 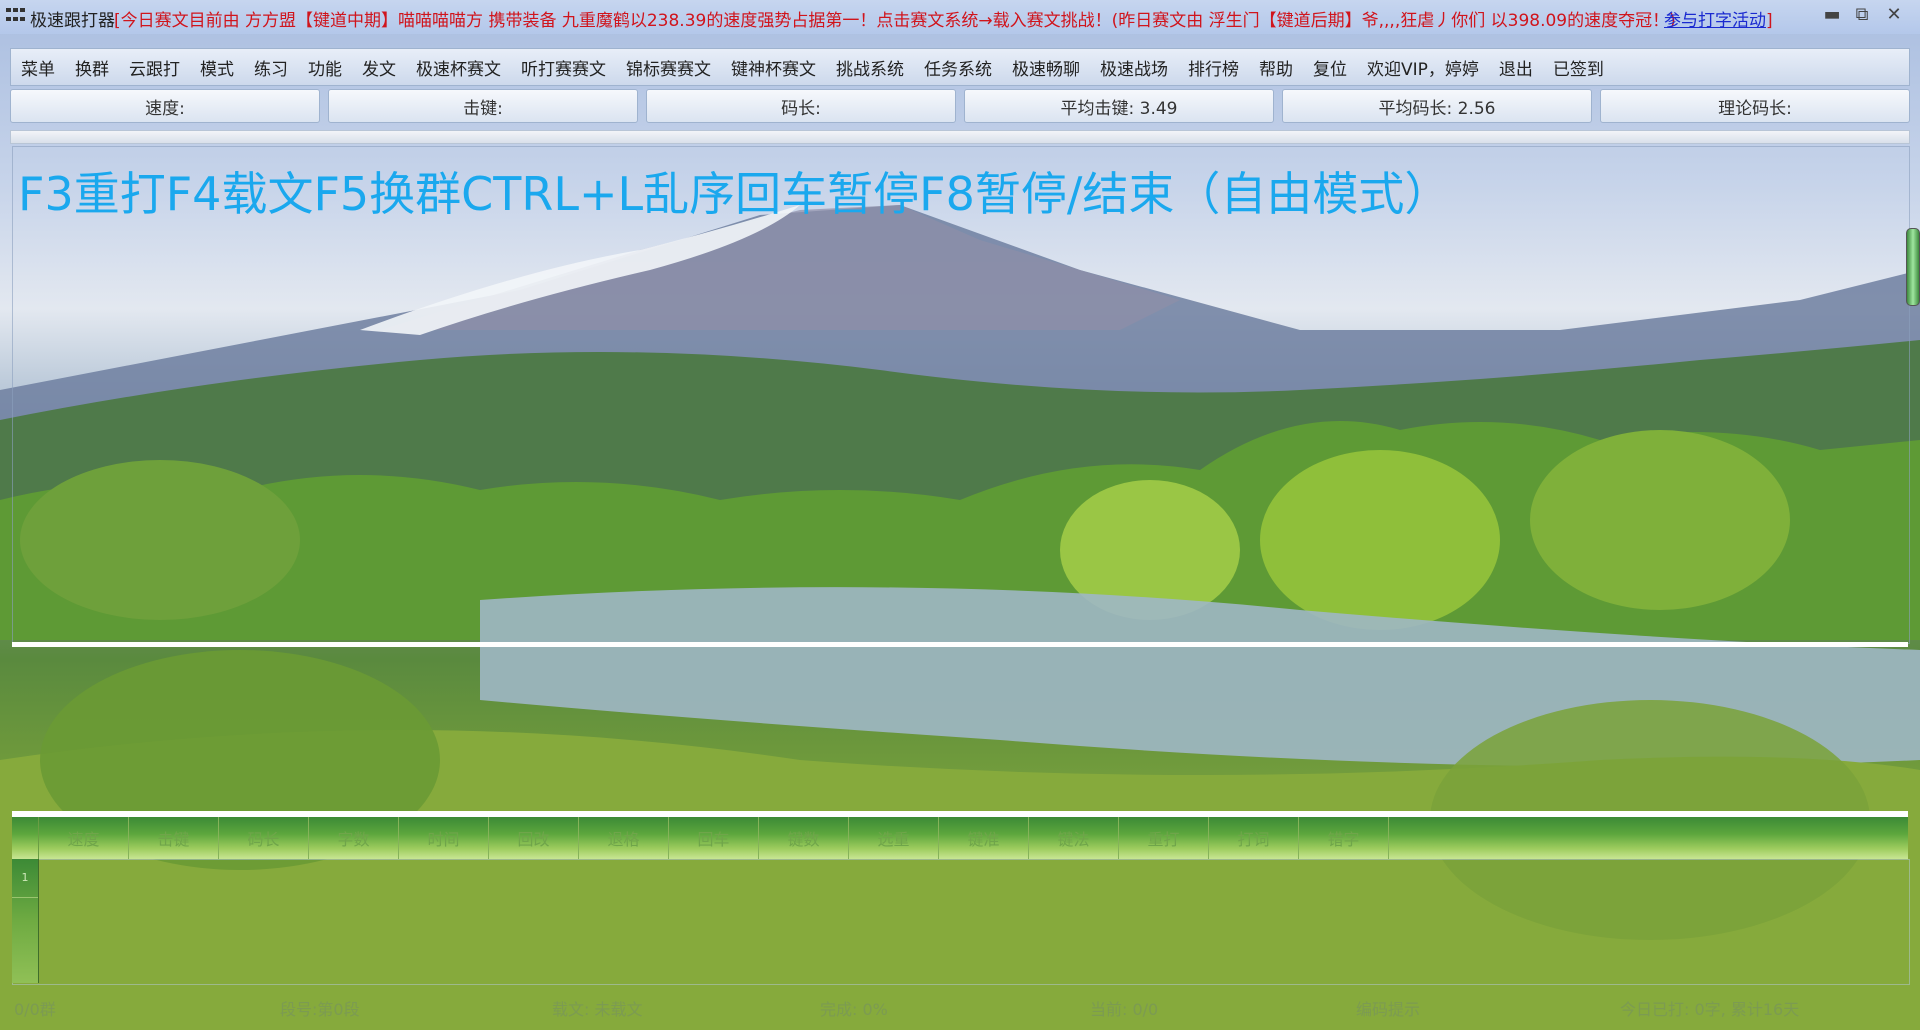 What do you see at coordinates (1862, 14) in the screenshot?
I see `restore-button: ⧉` at bounding box center [1862, 14].